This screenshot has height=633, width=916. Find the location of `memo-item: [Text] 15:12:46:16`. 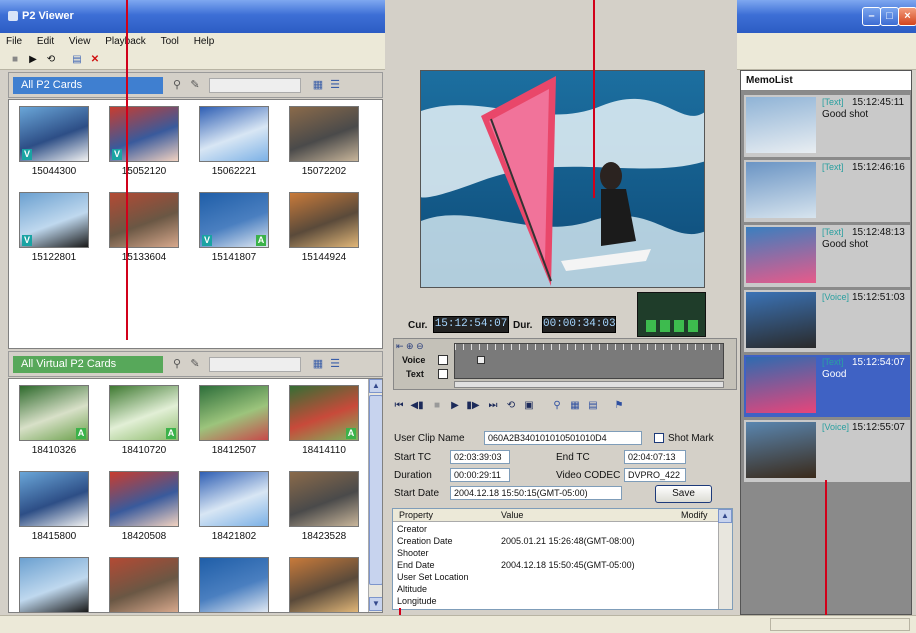

memo-item: [Text] 15:12:46:16 is located at coordinates (827, 191).